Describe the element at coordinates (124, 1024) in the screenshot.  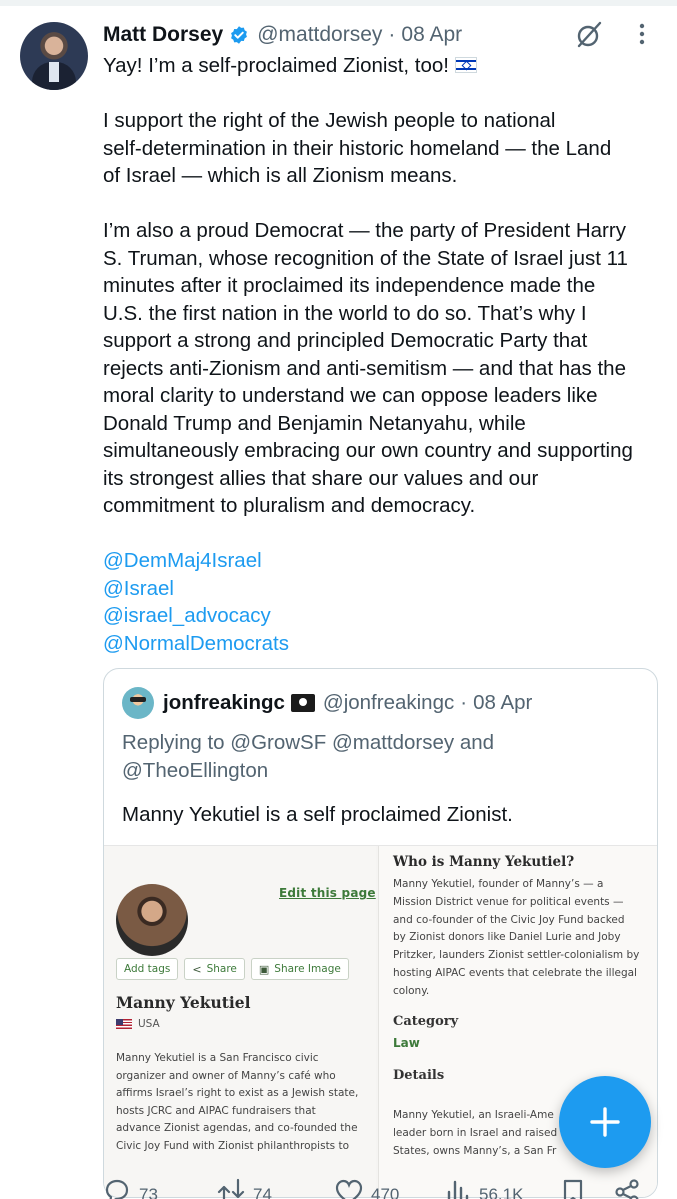
I see `us-flag-icon` at that location.